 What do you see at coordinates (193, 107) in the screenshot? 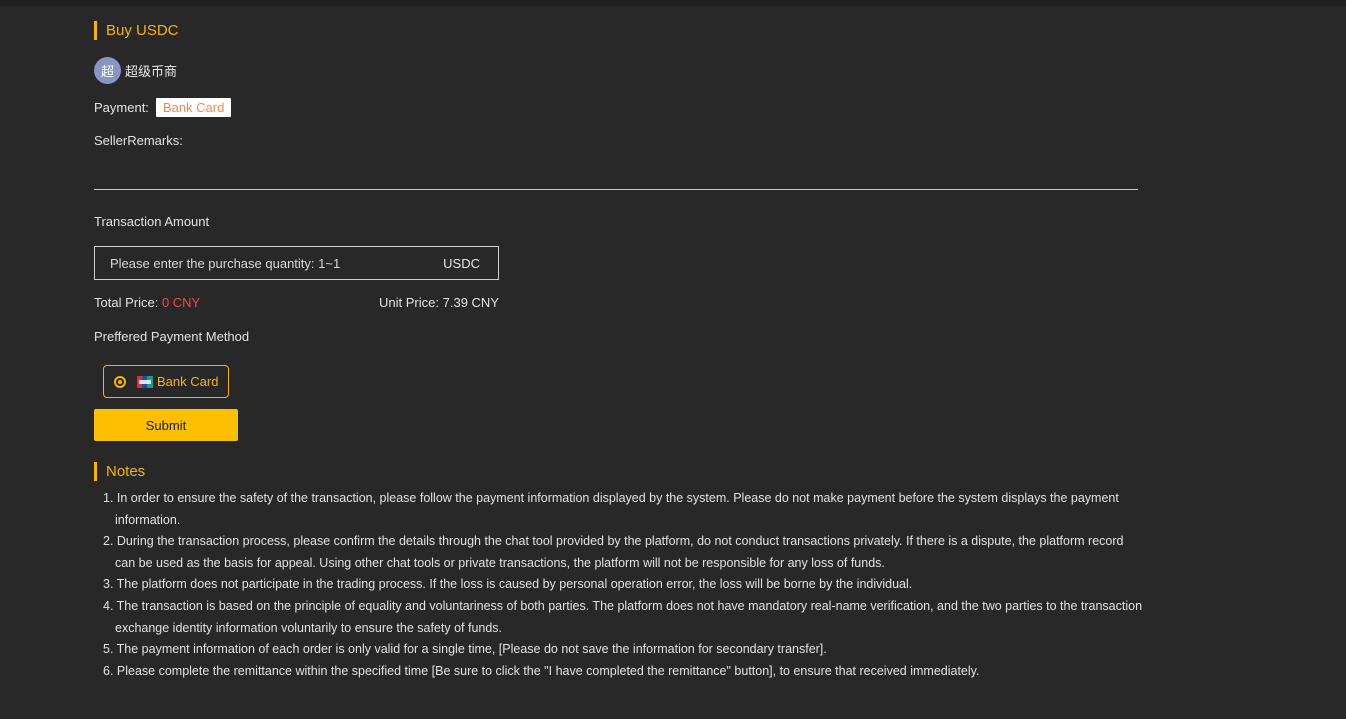
I see `payment-tag: Bank Card` at bounding box center [193, 107].